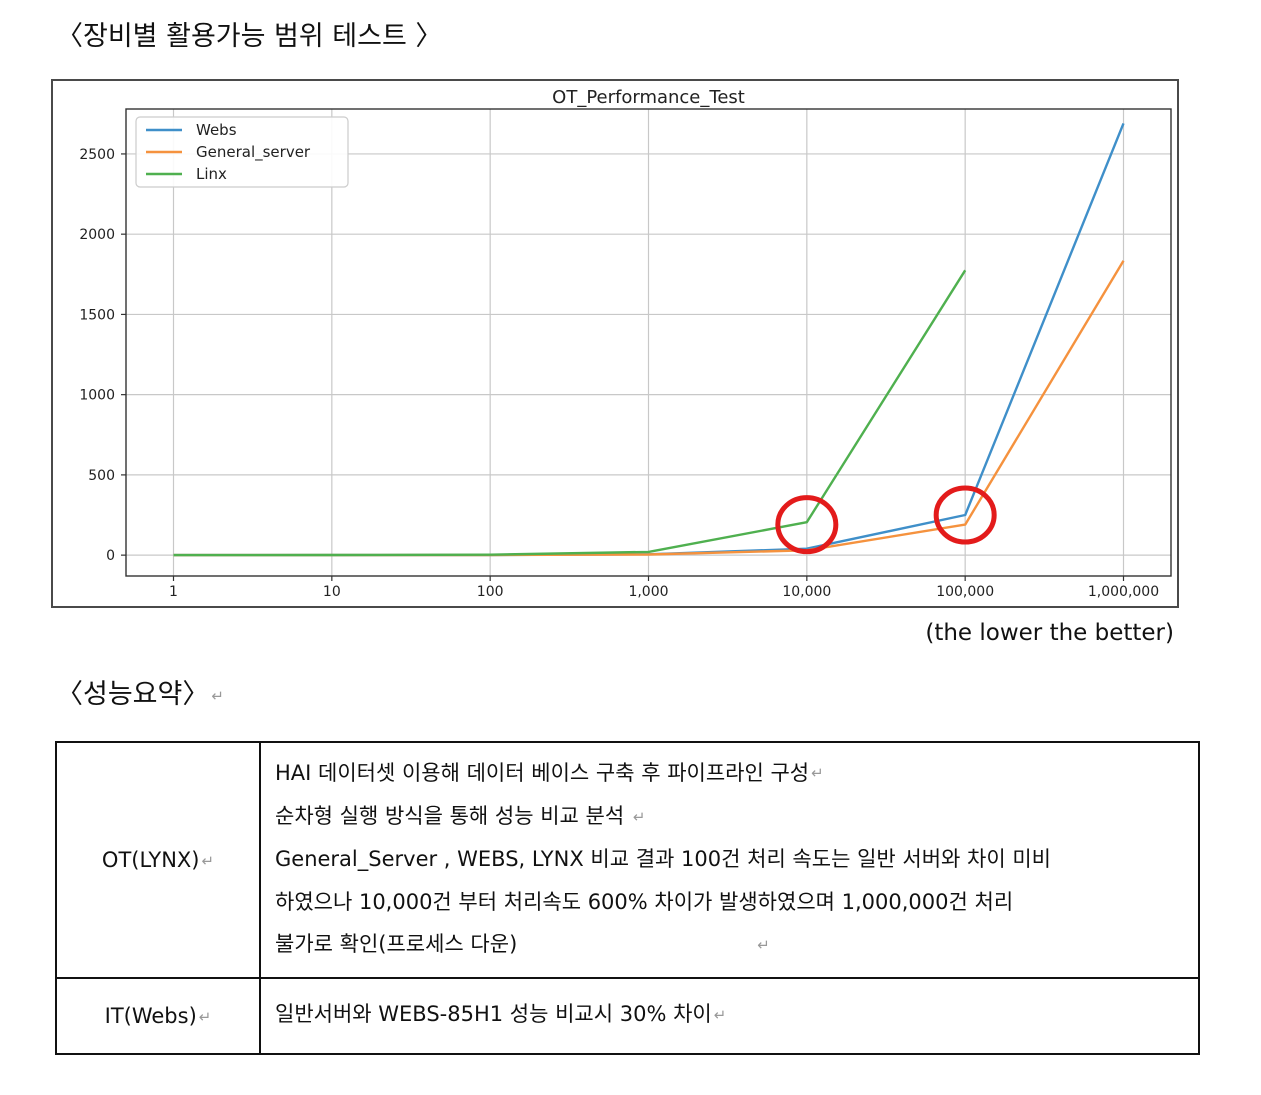  I want to click on description-line: 일반서버와 WEBS-85H1 성능 비교시 30% 차이 ↵, so click(729, 1014).